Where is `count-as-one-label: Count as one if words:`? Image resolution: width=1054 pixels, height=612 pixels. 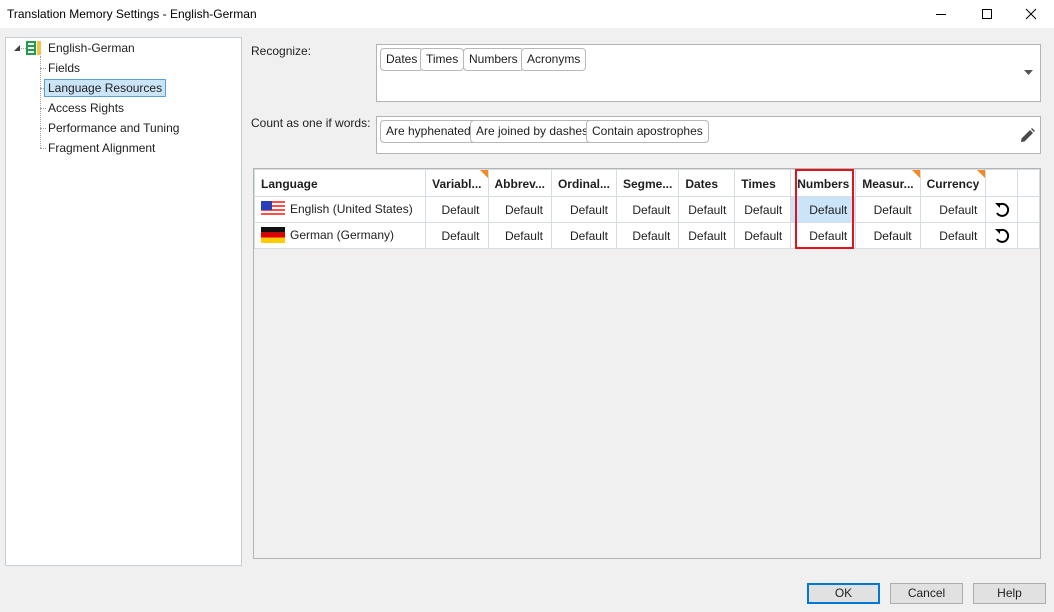 count-as-one-label: Count as one if words: is located at coordinates (311, 123).